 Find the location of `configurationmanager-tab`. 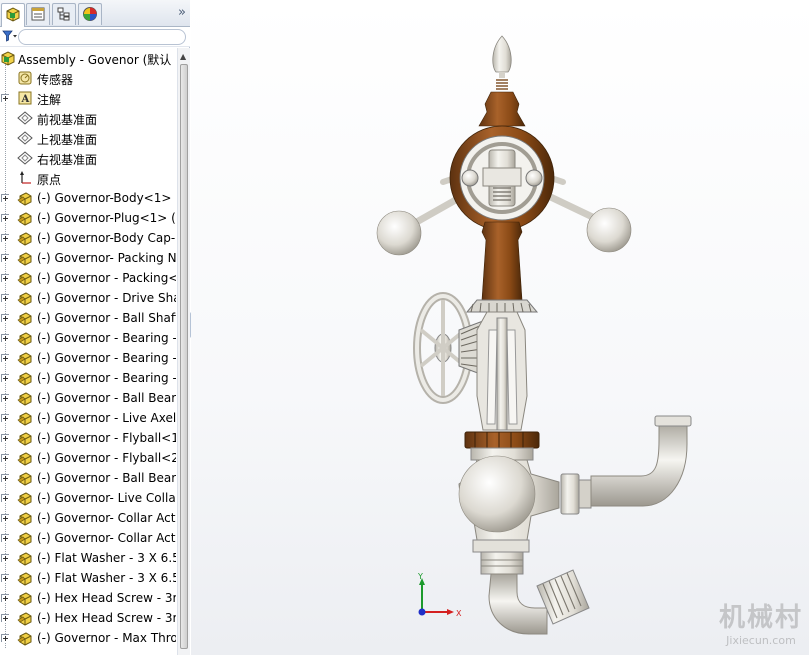

configurationmanager-tab is located at coordinates (64, 14).